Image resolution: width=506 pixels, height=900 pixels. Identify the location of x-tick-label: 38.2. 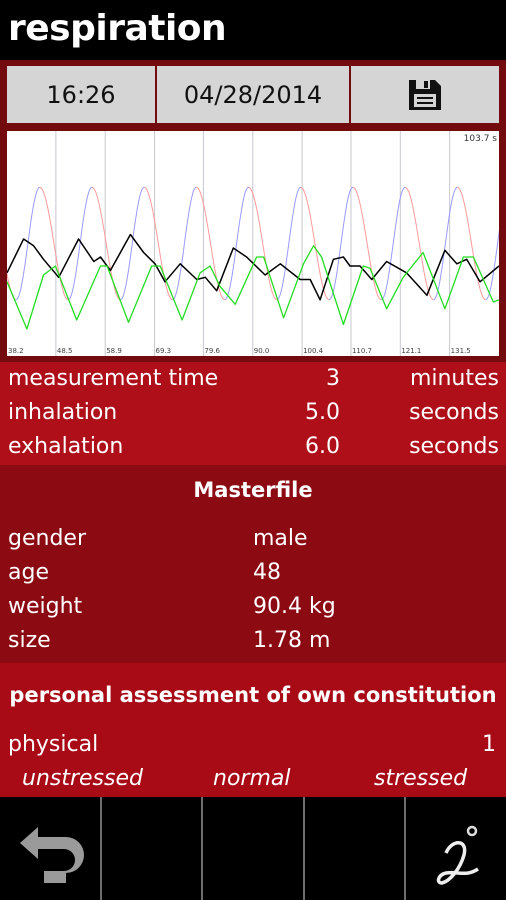
(16, 351).